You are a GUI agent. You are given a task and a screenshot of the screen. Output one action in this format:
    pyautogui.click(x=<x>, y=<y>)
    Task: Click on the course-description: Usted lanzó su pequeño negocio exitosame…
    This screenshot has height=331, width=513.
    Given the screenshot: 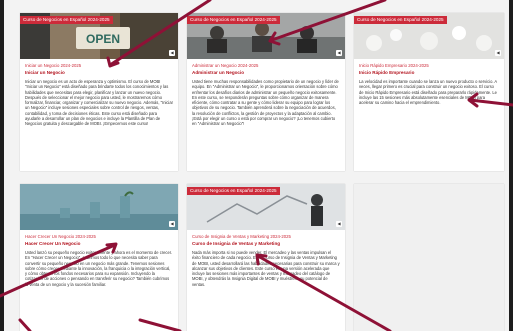 What is the action you would take?
    pyautogui.click(x=99, y=268)
    